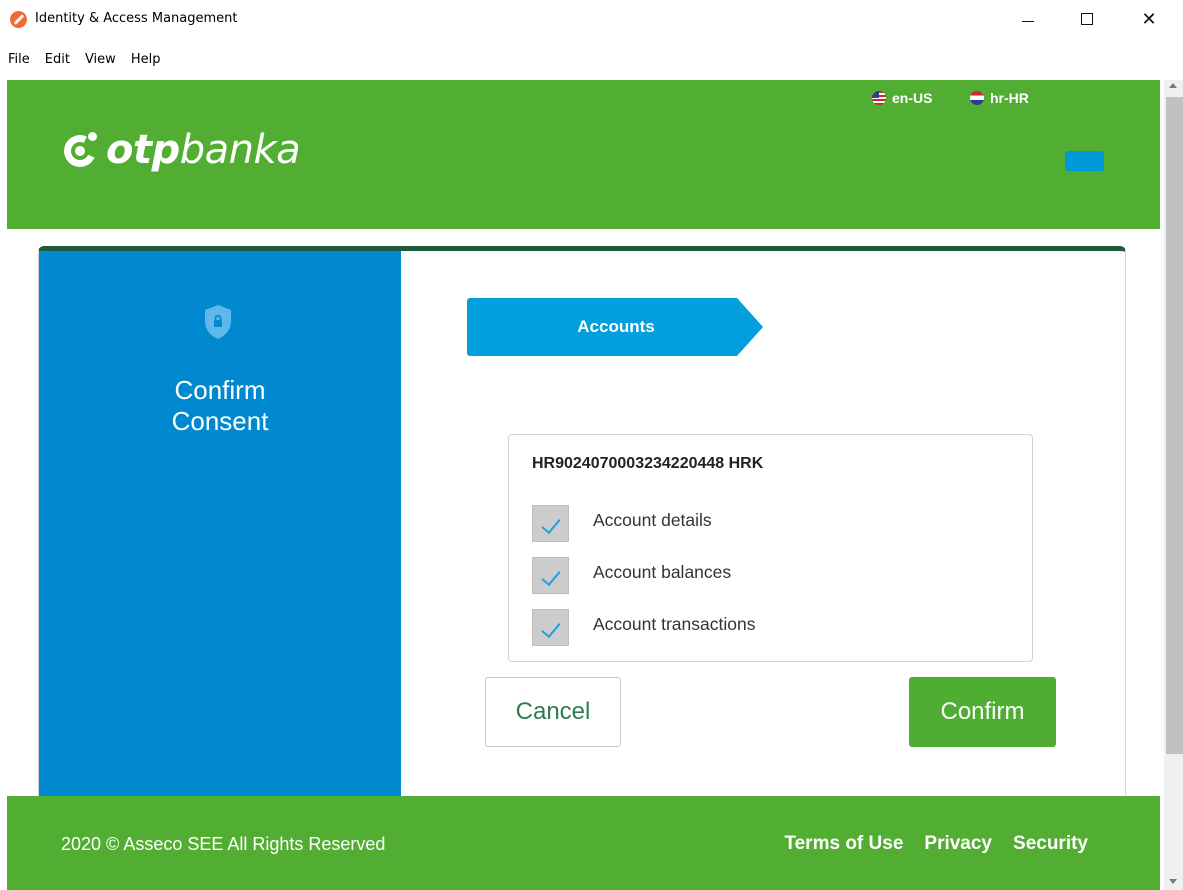 This screenshot has width=1183, height=890. I want to click on terms-of-use-link: Terms of Use, so click(843, 844).